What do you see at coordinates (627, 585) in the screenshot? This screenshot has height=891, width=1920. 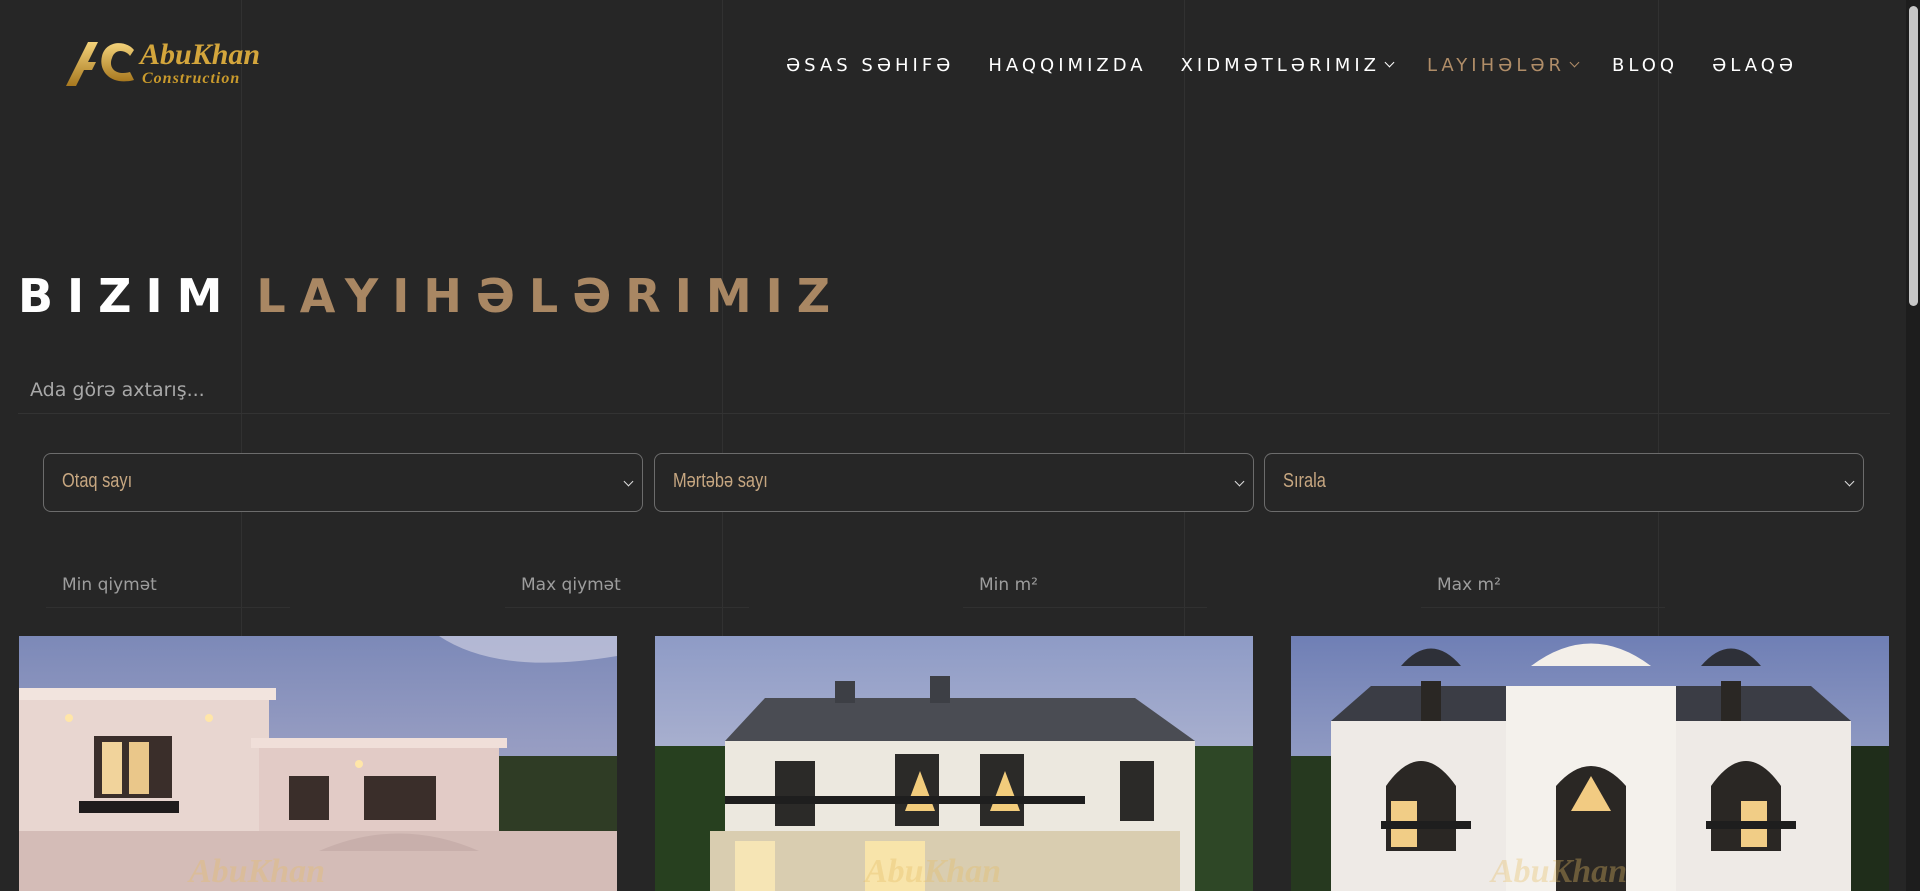 I see `max-price-input` at bounding box center [627, 585].